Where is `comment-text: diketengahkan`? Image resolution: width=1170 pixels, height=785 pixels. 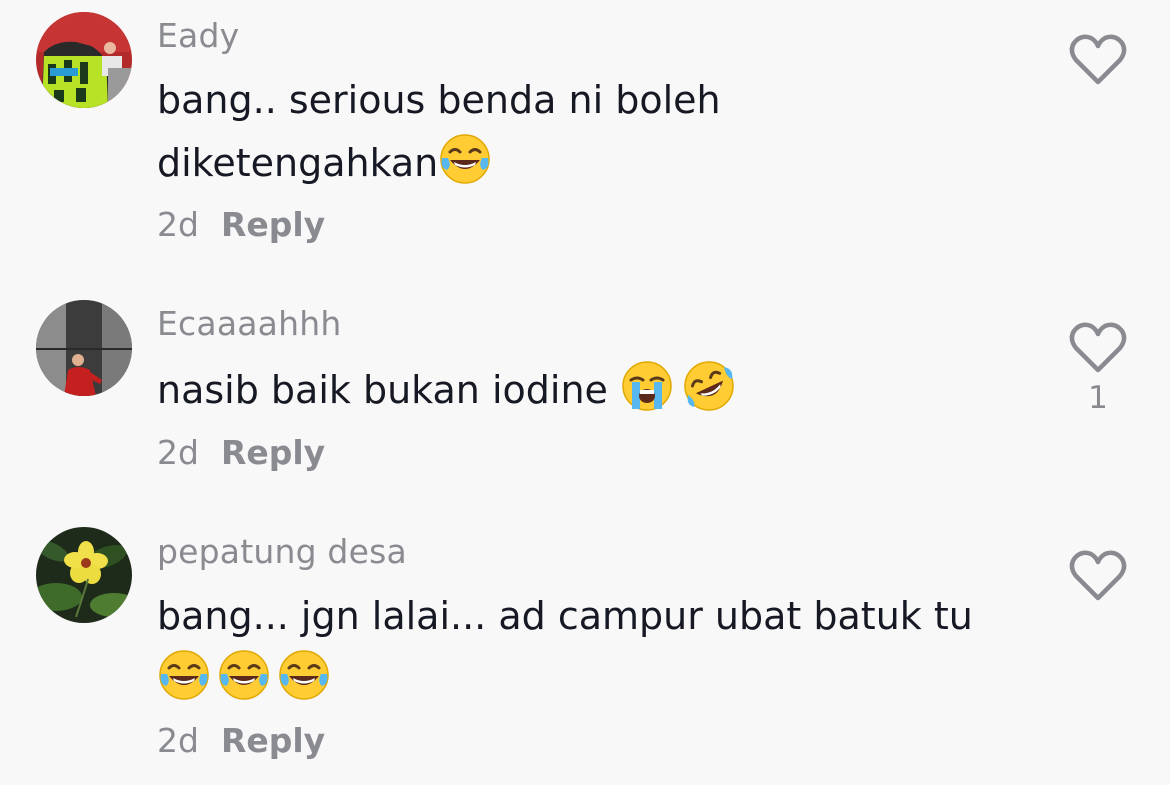
comment-text: diketengahkan is located at coordinates (324, 163).